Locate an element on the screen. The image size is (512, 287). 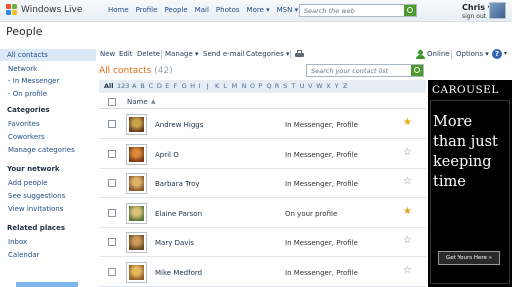
nav-people: People is located at coordinates (175, 10).